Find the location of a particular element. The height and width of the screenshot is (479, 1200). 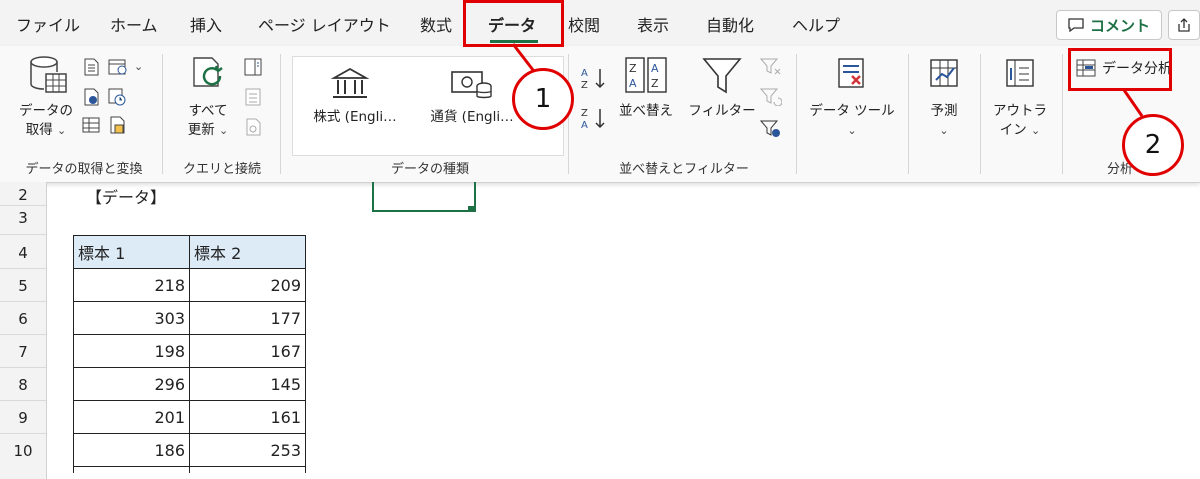

callout-pointers is located at coordinates (827, 80).